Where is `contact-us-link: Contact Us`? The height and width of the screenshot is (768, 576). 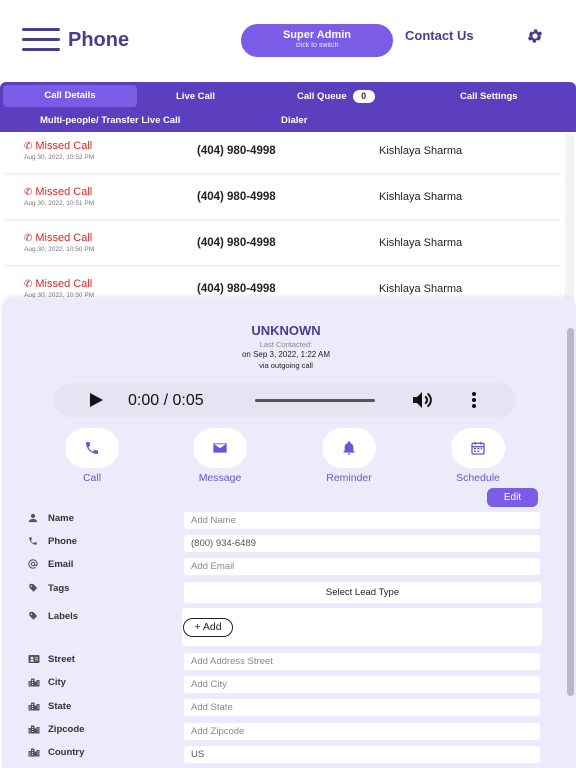 contact-us-link: Contact Us is located at coordinates (439, 35).